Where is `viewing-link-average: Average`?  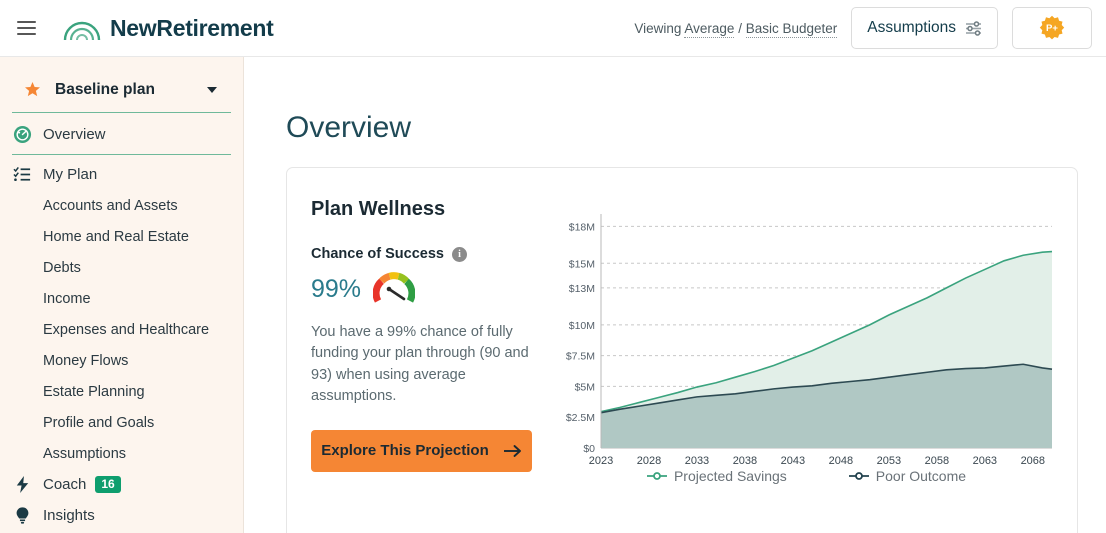
viewing-link-average: Average is located at coordinates (709, 29).